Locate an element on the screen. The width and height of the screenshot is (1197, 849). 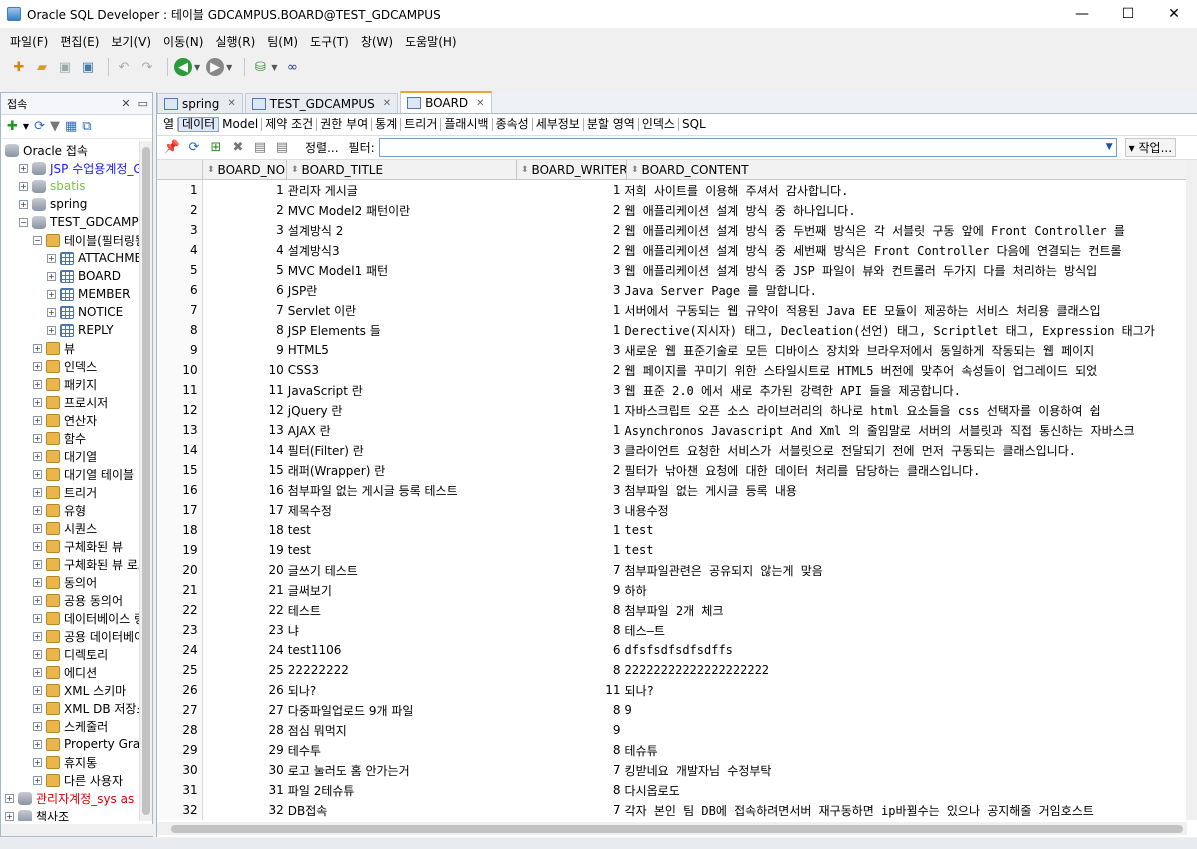
table-cell: 16 is located at coordinates (244, 490).